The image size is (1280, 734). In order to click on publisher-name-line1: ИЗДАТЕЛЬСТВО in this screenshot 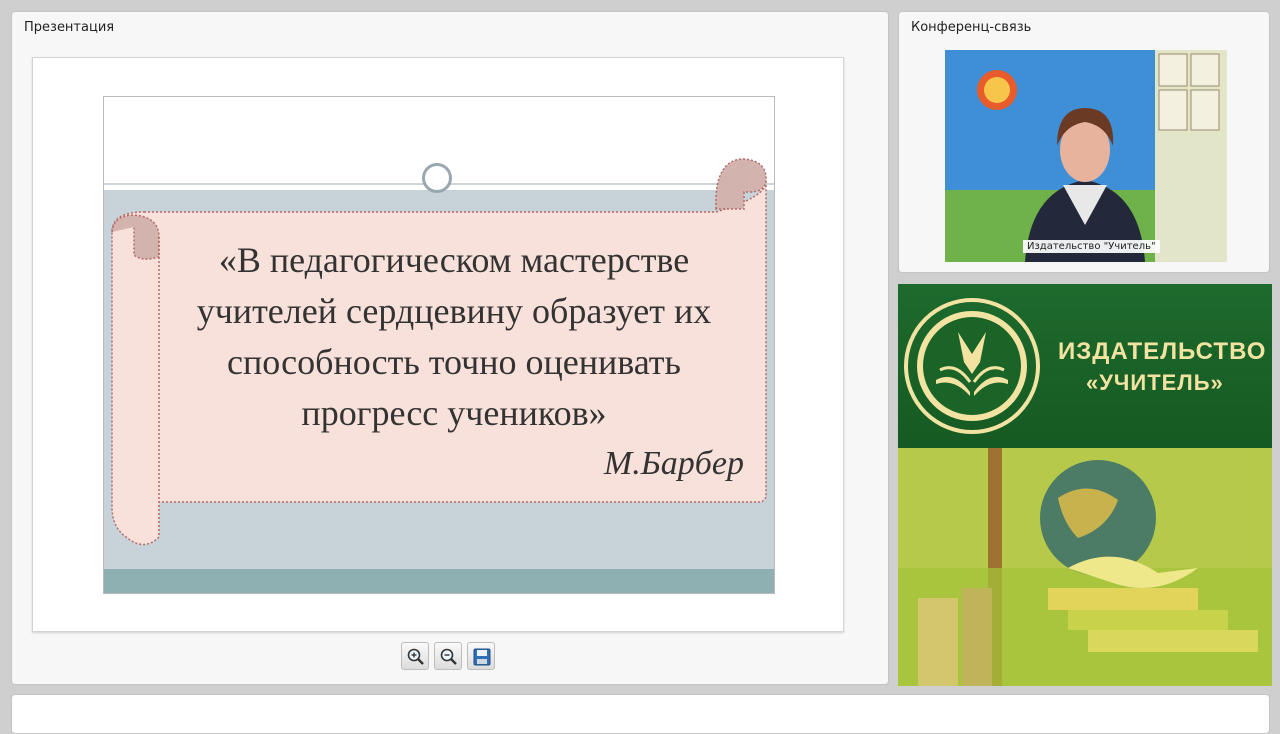, I will do `click(1162, 351)`.